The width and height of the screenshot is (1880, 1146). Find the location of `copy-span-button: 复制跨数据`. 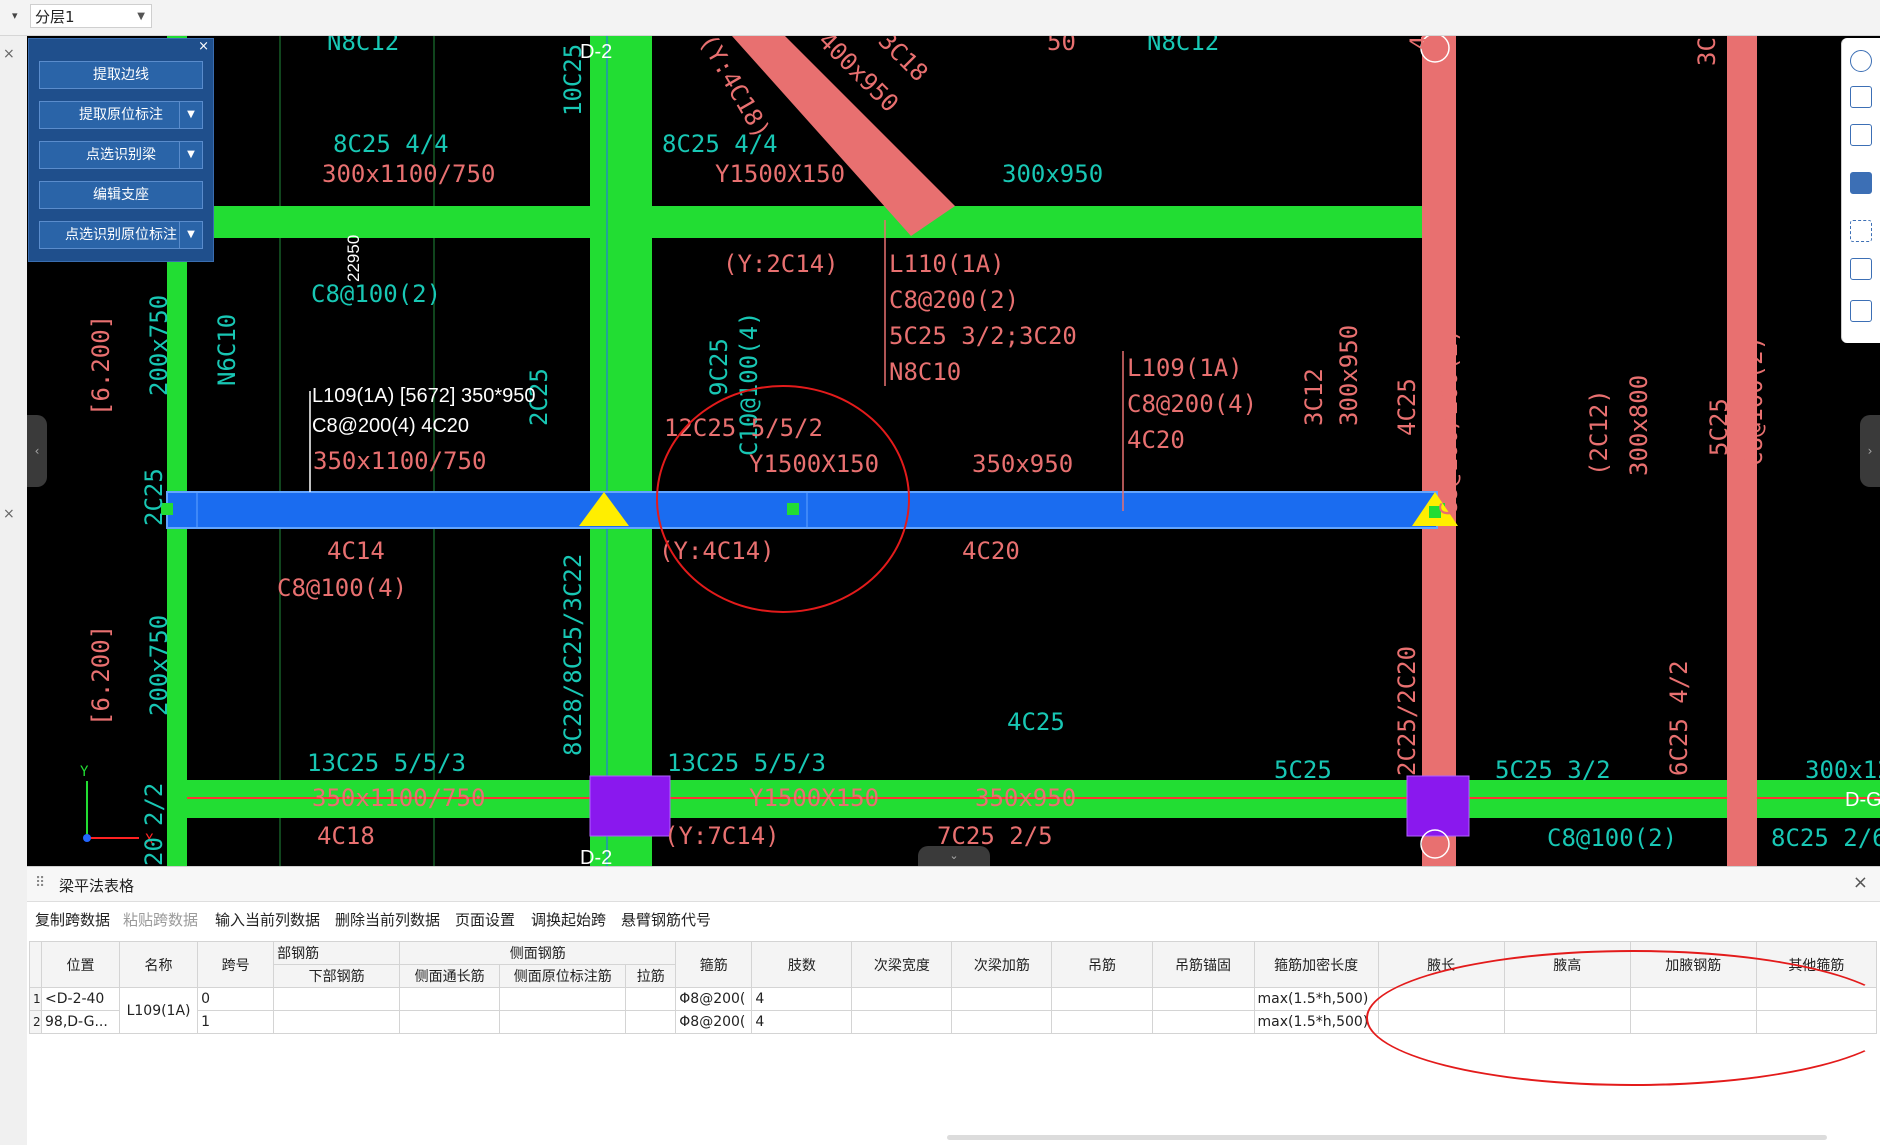

copy-span-button: 复制跨数据 is located at coordinates (72, 919).